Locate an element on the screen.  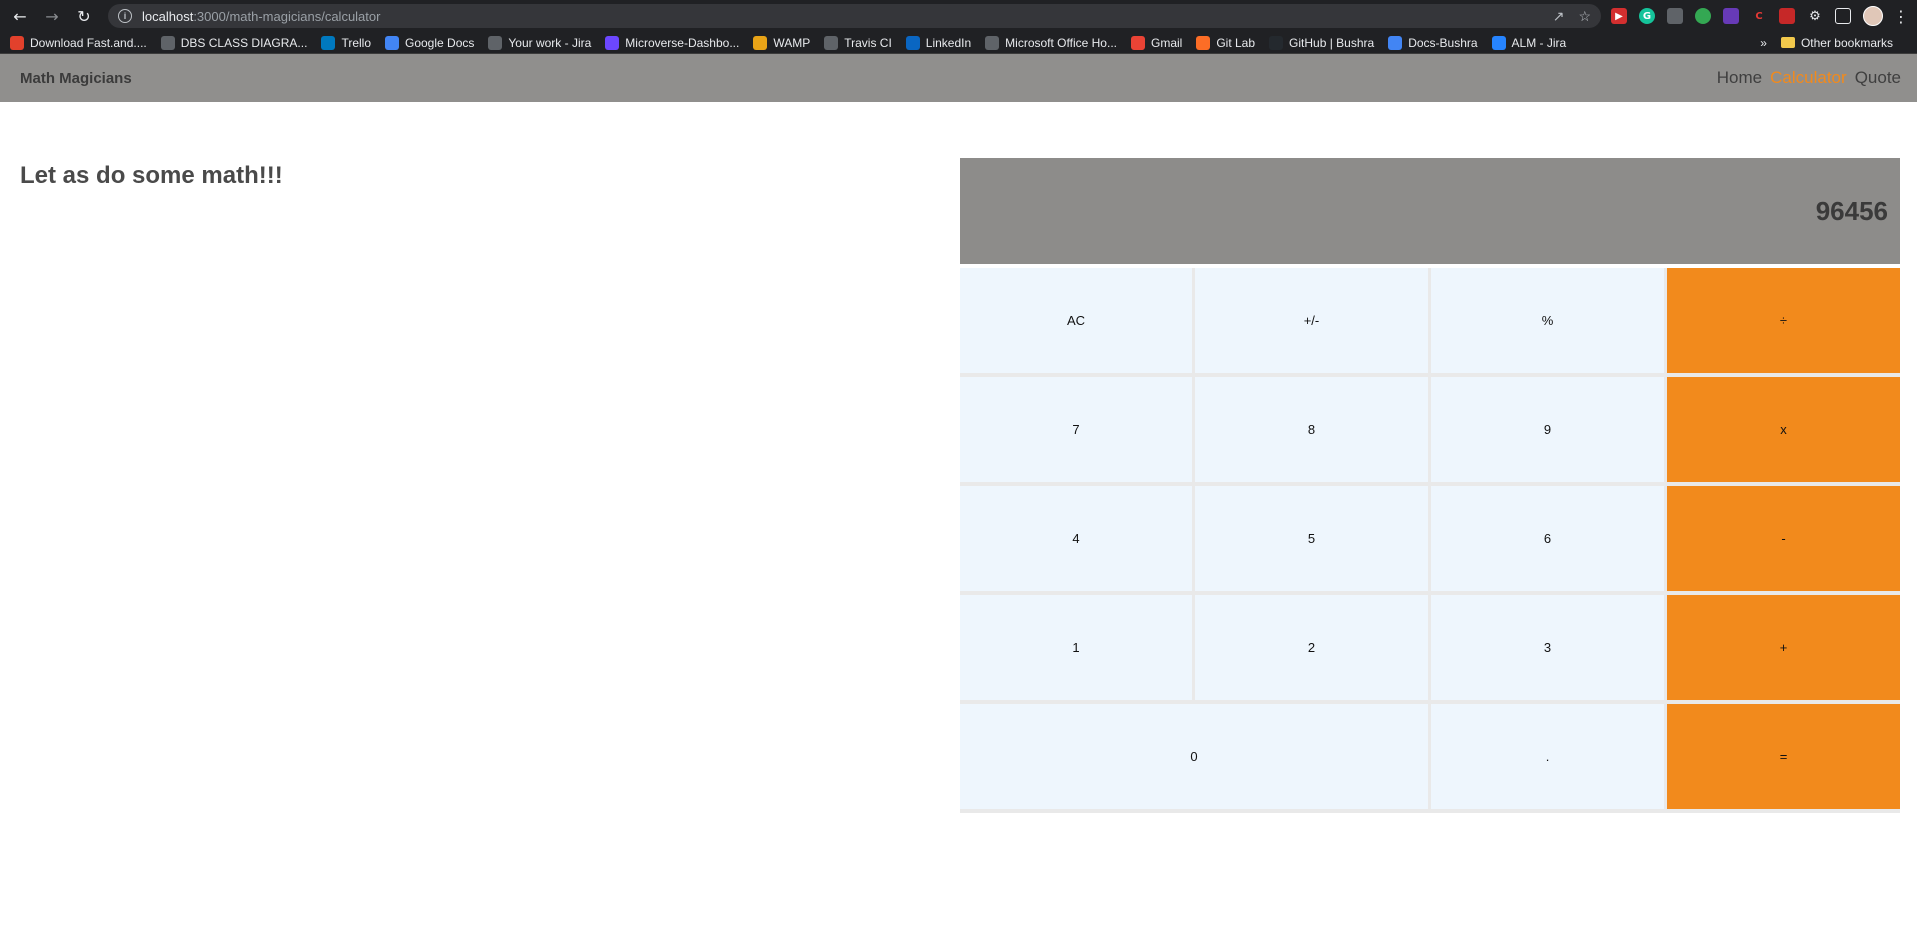
bookmark-item: Git Lab is located at coordinates (1226, 42).